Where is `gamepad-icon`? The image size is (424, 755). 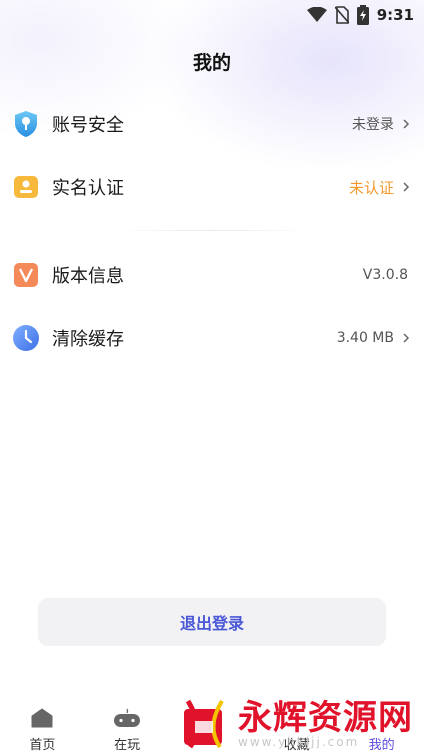 gamepad-icon is located at coordinates (127, 718).